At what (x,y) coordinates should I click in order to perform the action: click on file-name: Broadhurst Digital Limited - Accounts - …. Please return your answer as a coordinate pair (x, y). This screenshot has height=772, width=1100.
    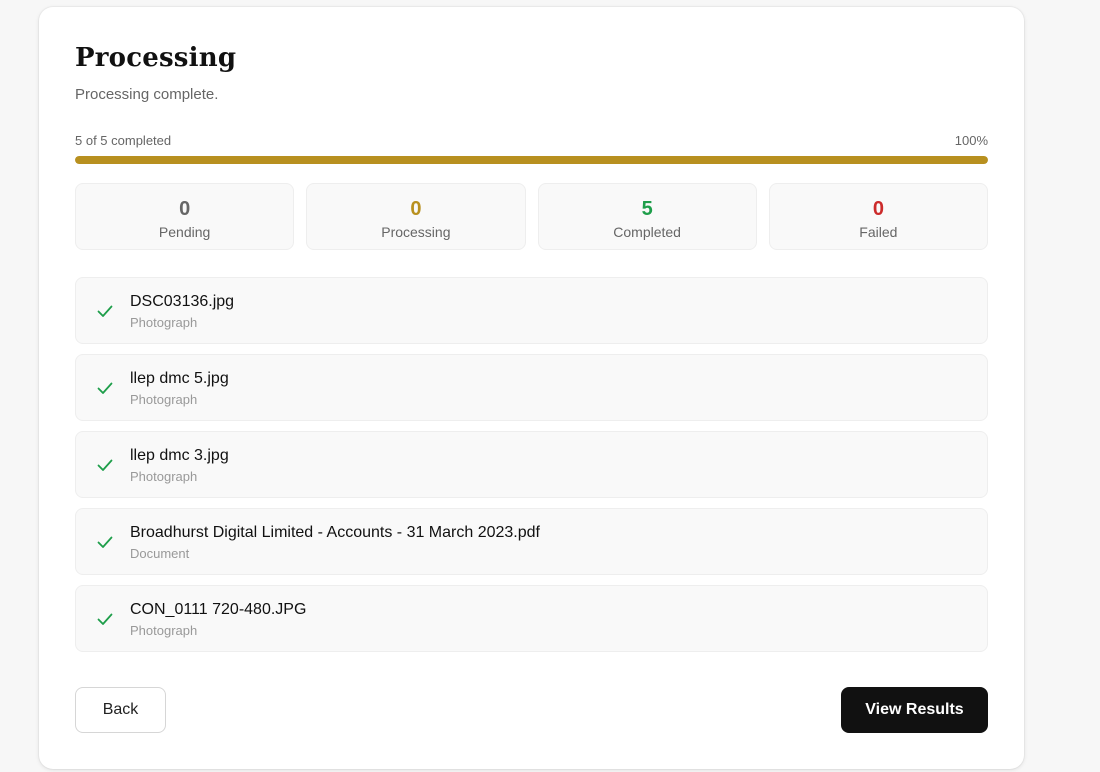
    Looking at the image, I should click on (335, 532).